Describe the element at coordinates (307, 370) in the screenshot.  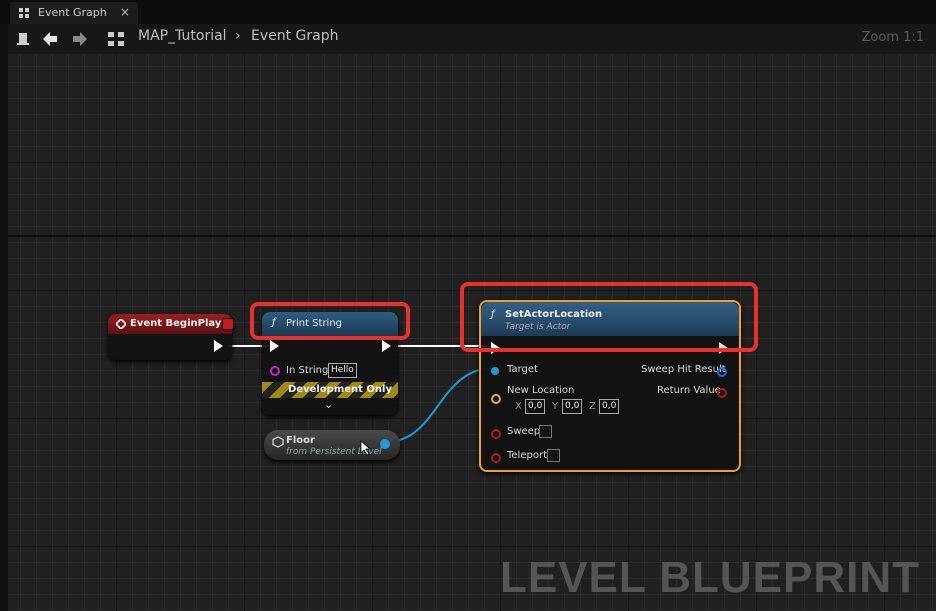
I see `in-string-label: In String` at that location.